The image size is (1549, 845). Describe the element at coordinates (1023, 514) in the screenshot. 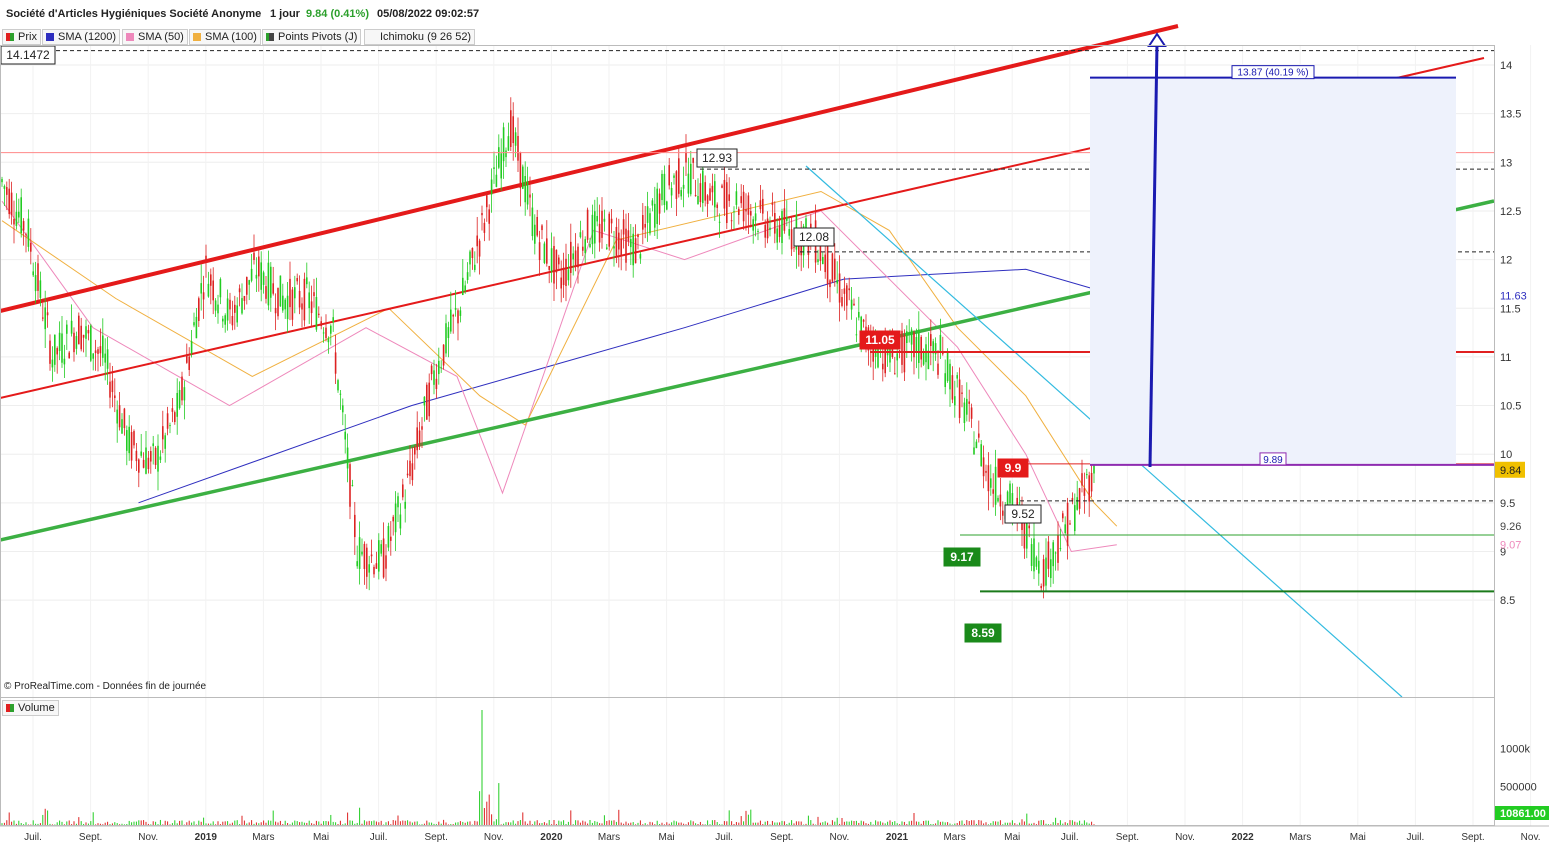

I see `level-9-52-label: 9.52` at that location.